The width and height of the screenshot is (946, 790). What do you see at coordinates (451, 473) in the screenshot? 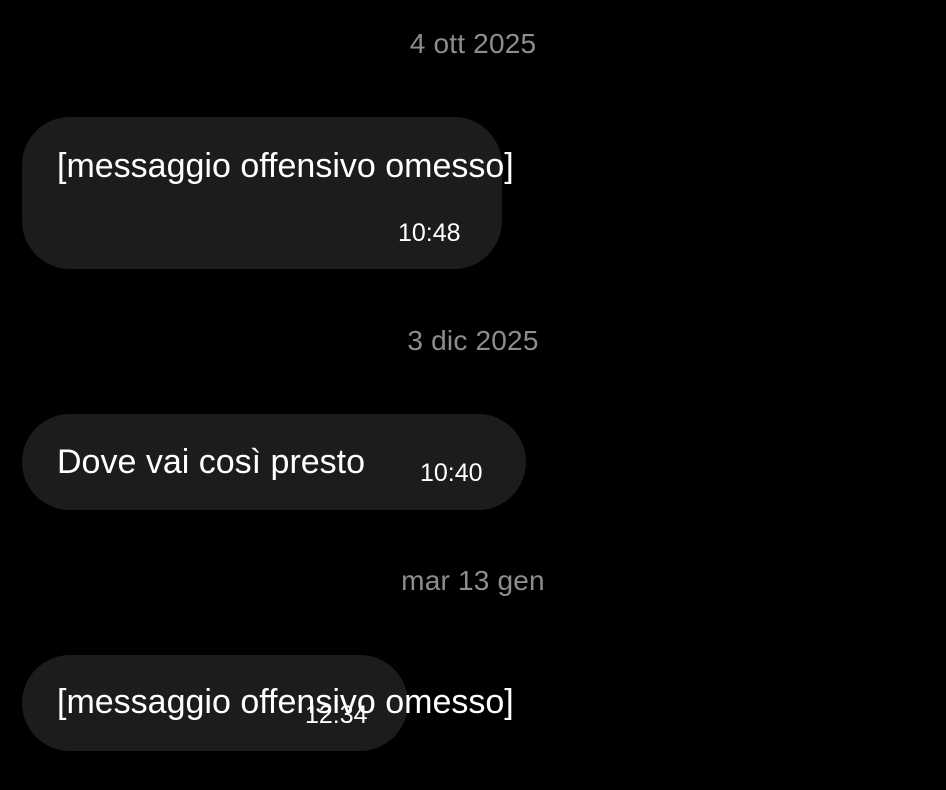
I see `message-timestamp: 10:40` at bounding box center [451, 473].